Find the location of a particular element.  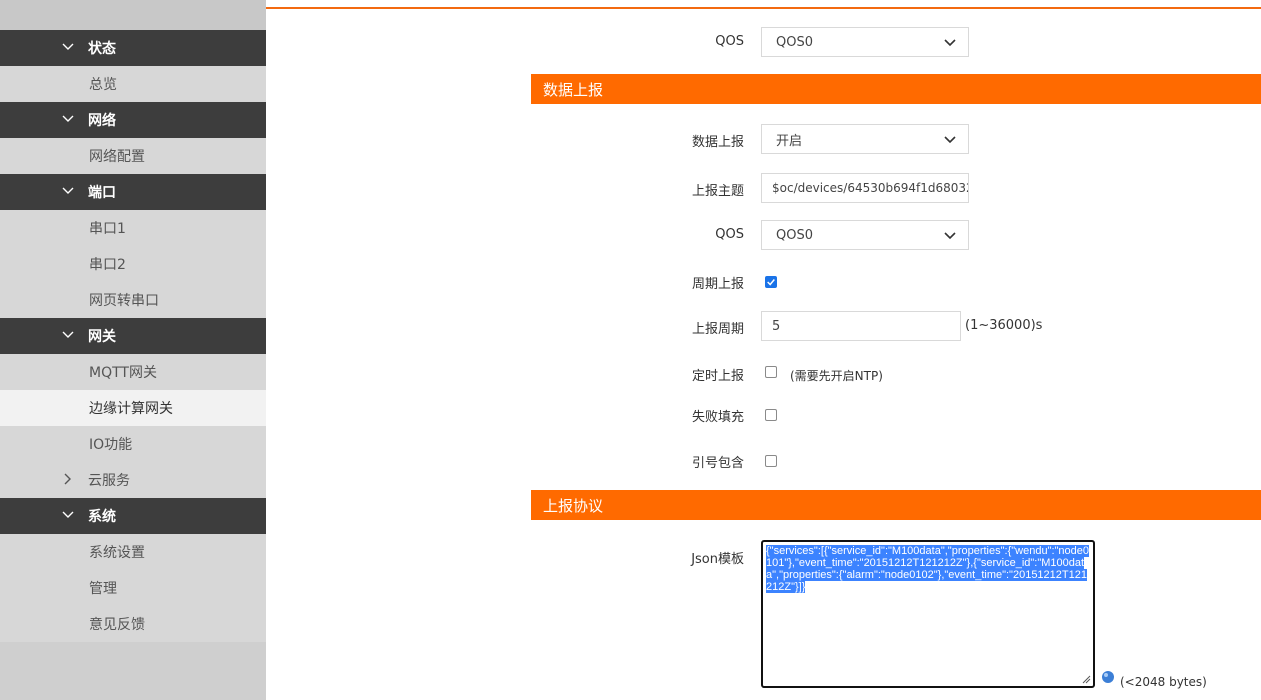

period-range: (1~36000)s is located at coordinates (1004, 325).